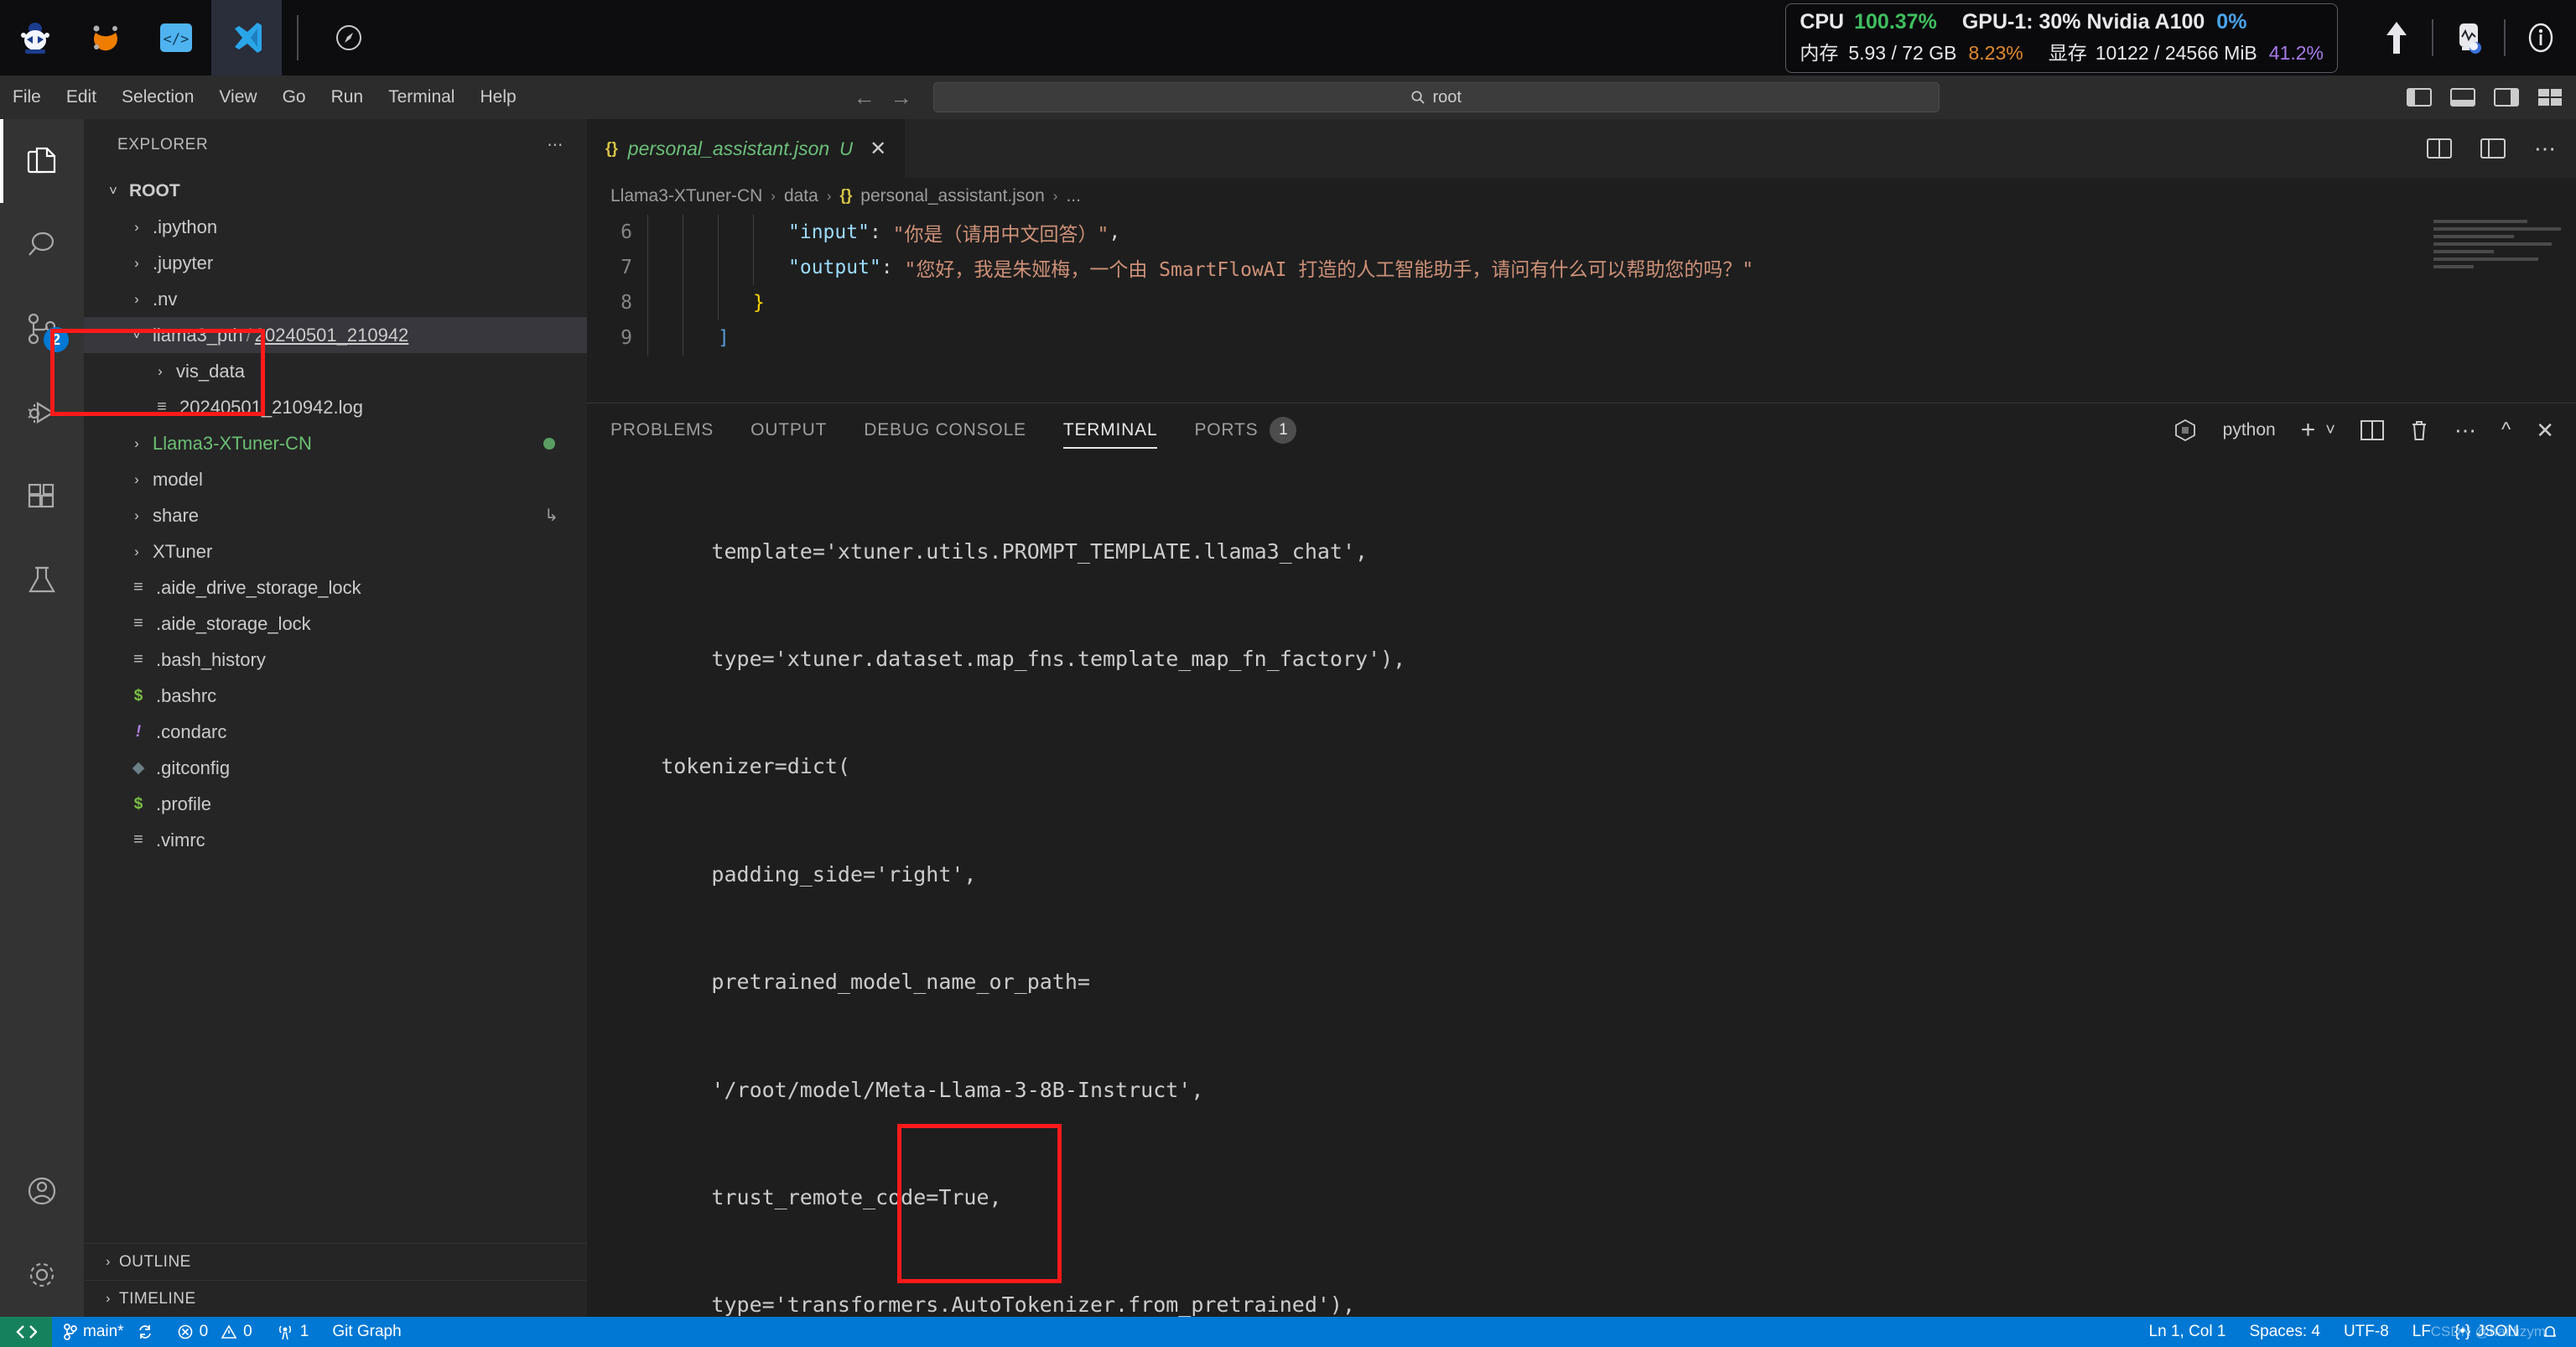  I want to click on tab-personal-assistant-json: {} personal_assistant.json U ✕, so click(746, 148).